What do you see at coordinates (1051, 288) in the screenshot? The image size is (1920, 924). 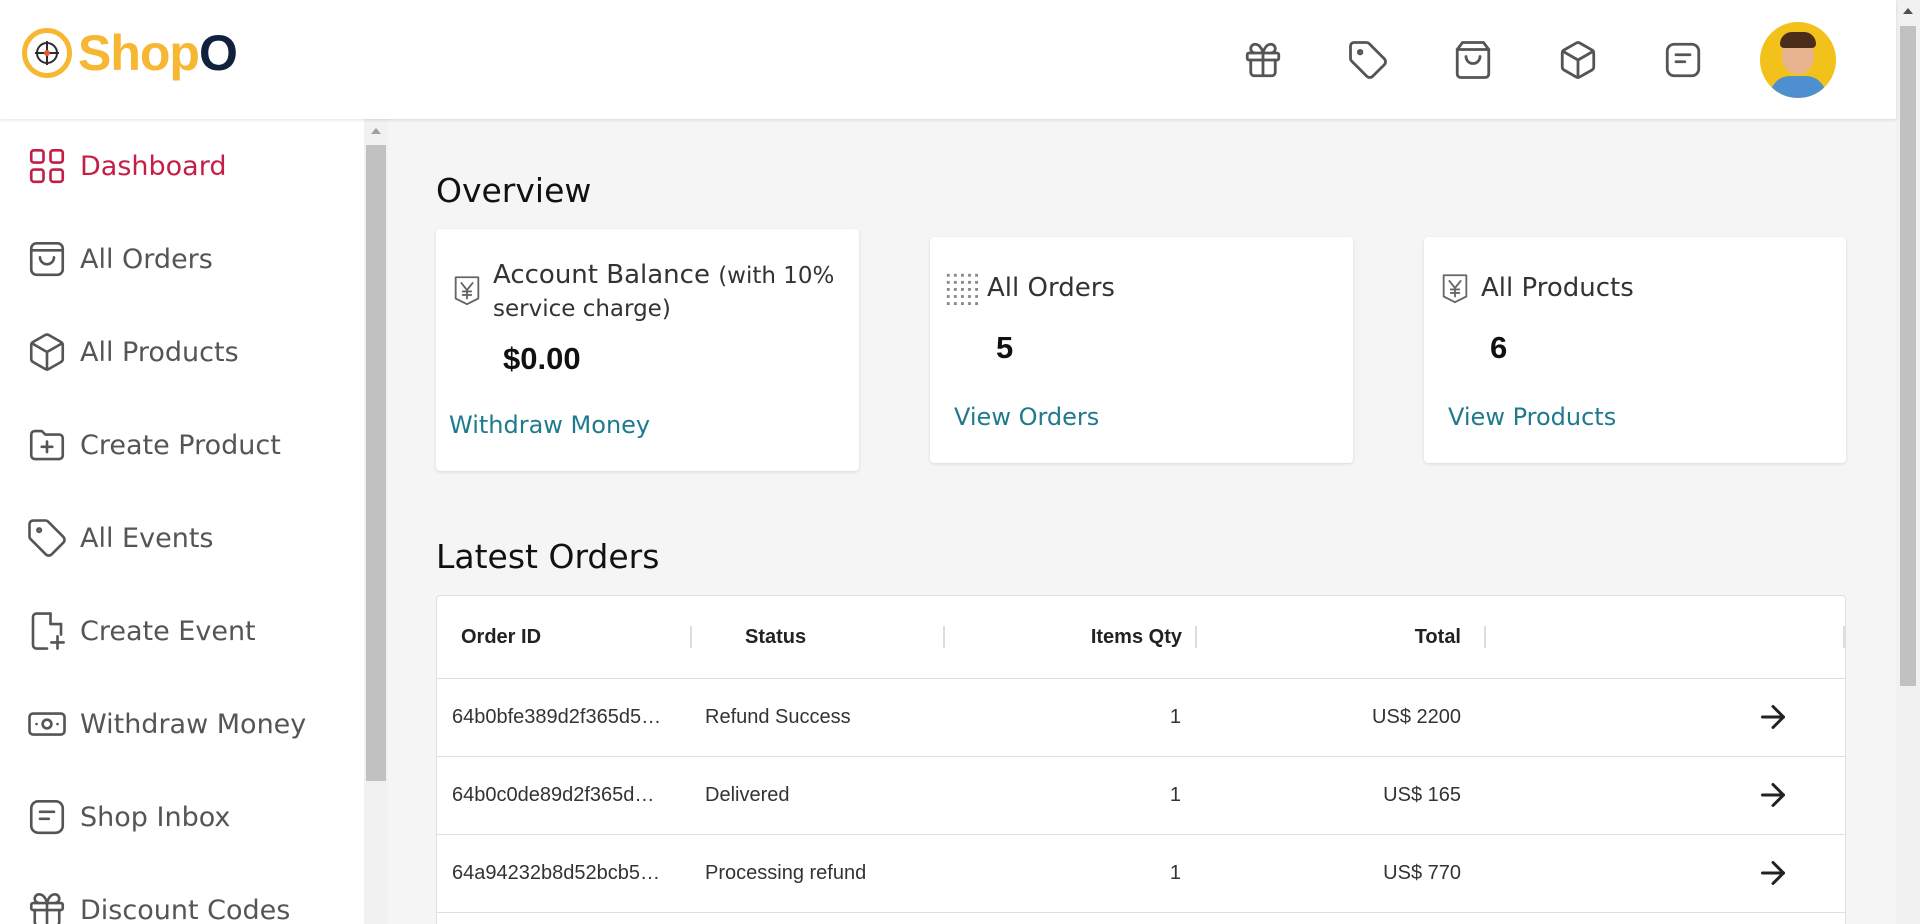 I see `orders-title: All Orders` at bounding box center [1051, 288].